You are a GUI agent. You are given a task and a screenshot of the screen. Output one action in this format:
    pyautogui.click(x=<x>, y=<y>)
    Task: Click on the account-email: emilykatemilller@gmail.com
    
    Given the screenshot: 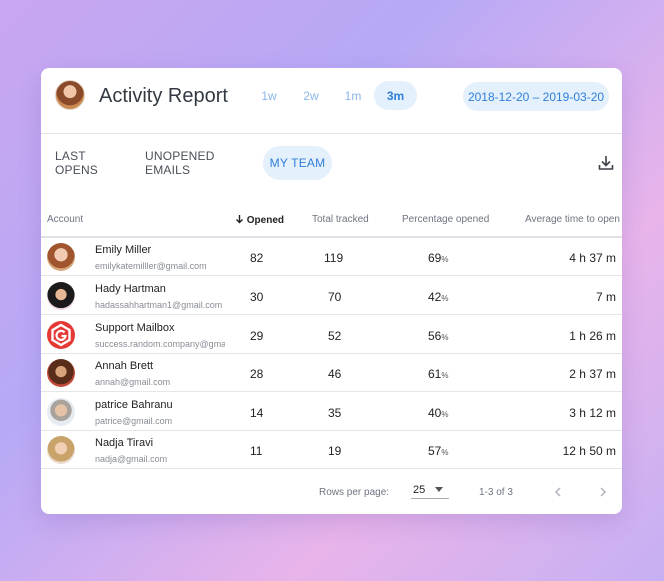 What is the action you would take?
    pyautogui.click(x=151, y=266)
    